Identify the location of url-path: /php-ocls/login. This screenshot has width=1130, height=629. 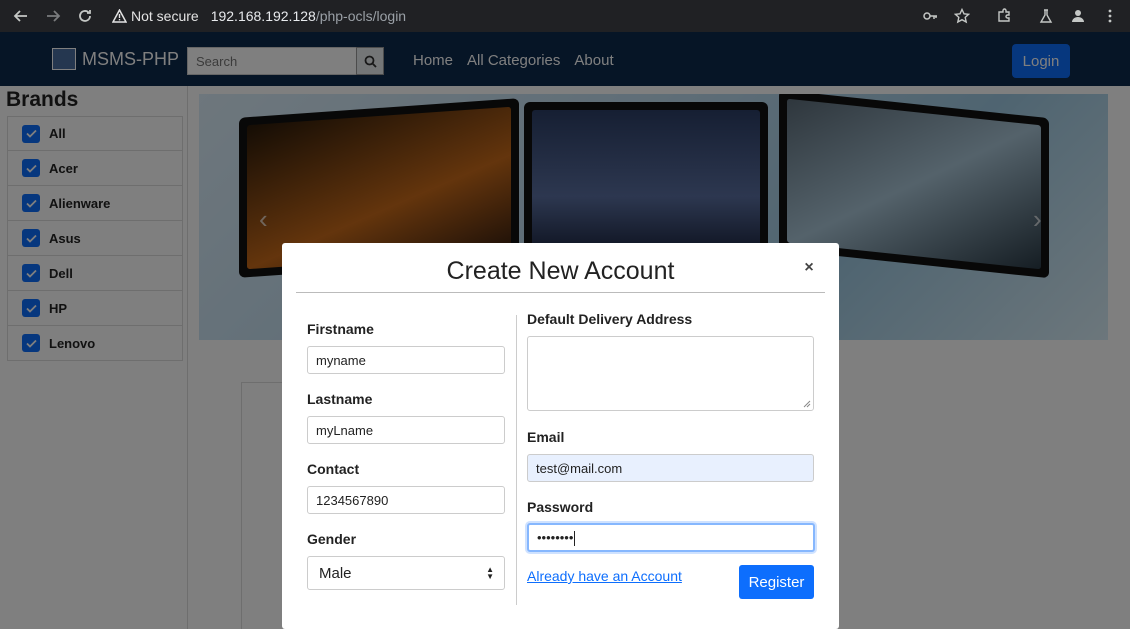
(361, 16).